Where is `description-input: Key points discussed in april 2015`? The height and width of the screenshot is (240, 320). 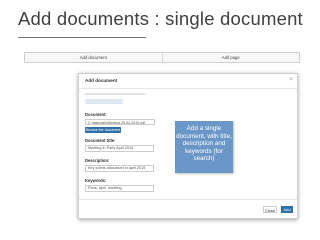
description-input: Key points discussed in april 2015 is located at coordinates (119, 168).